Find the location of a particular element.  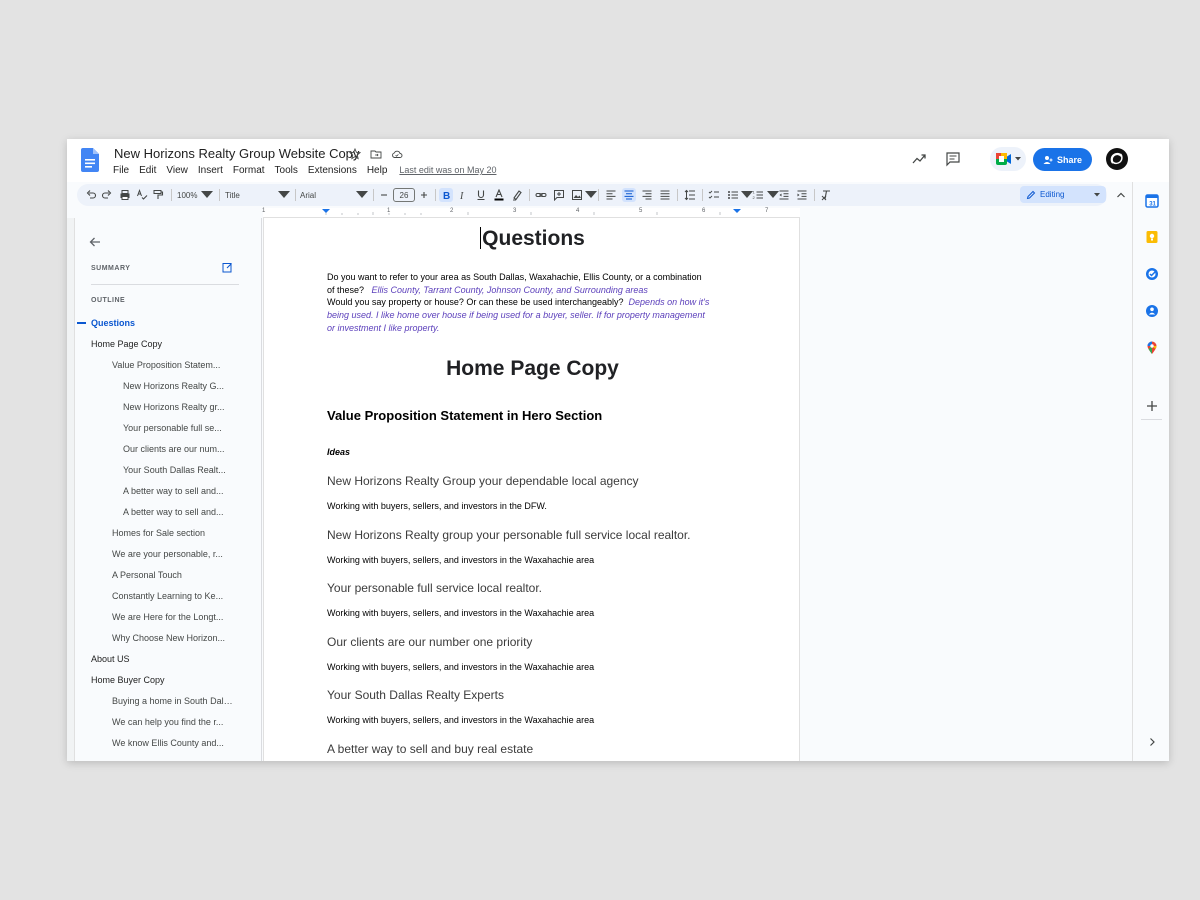

outline-item: Homes for Sale section is located at coordinates (172, 533).